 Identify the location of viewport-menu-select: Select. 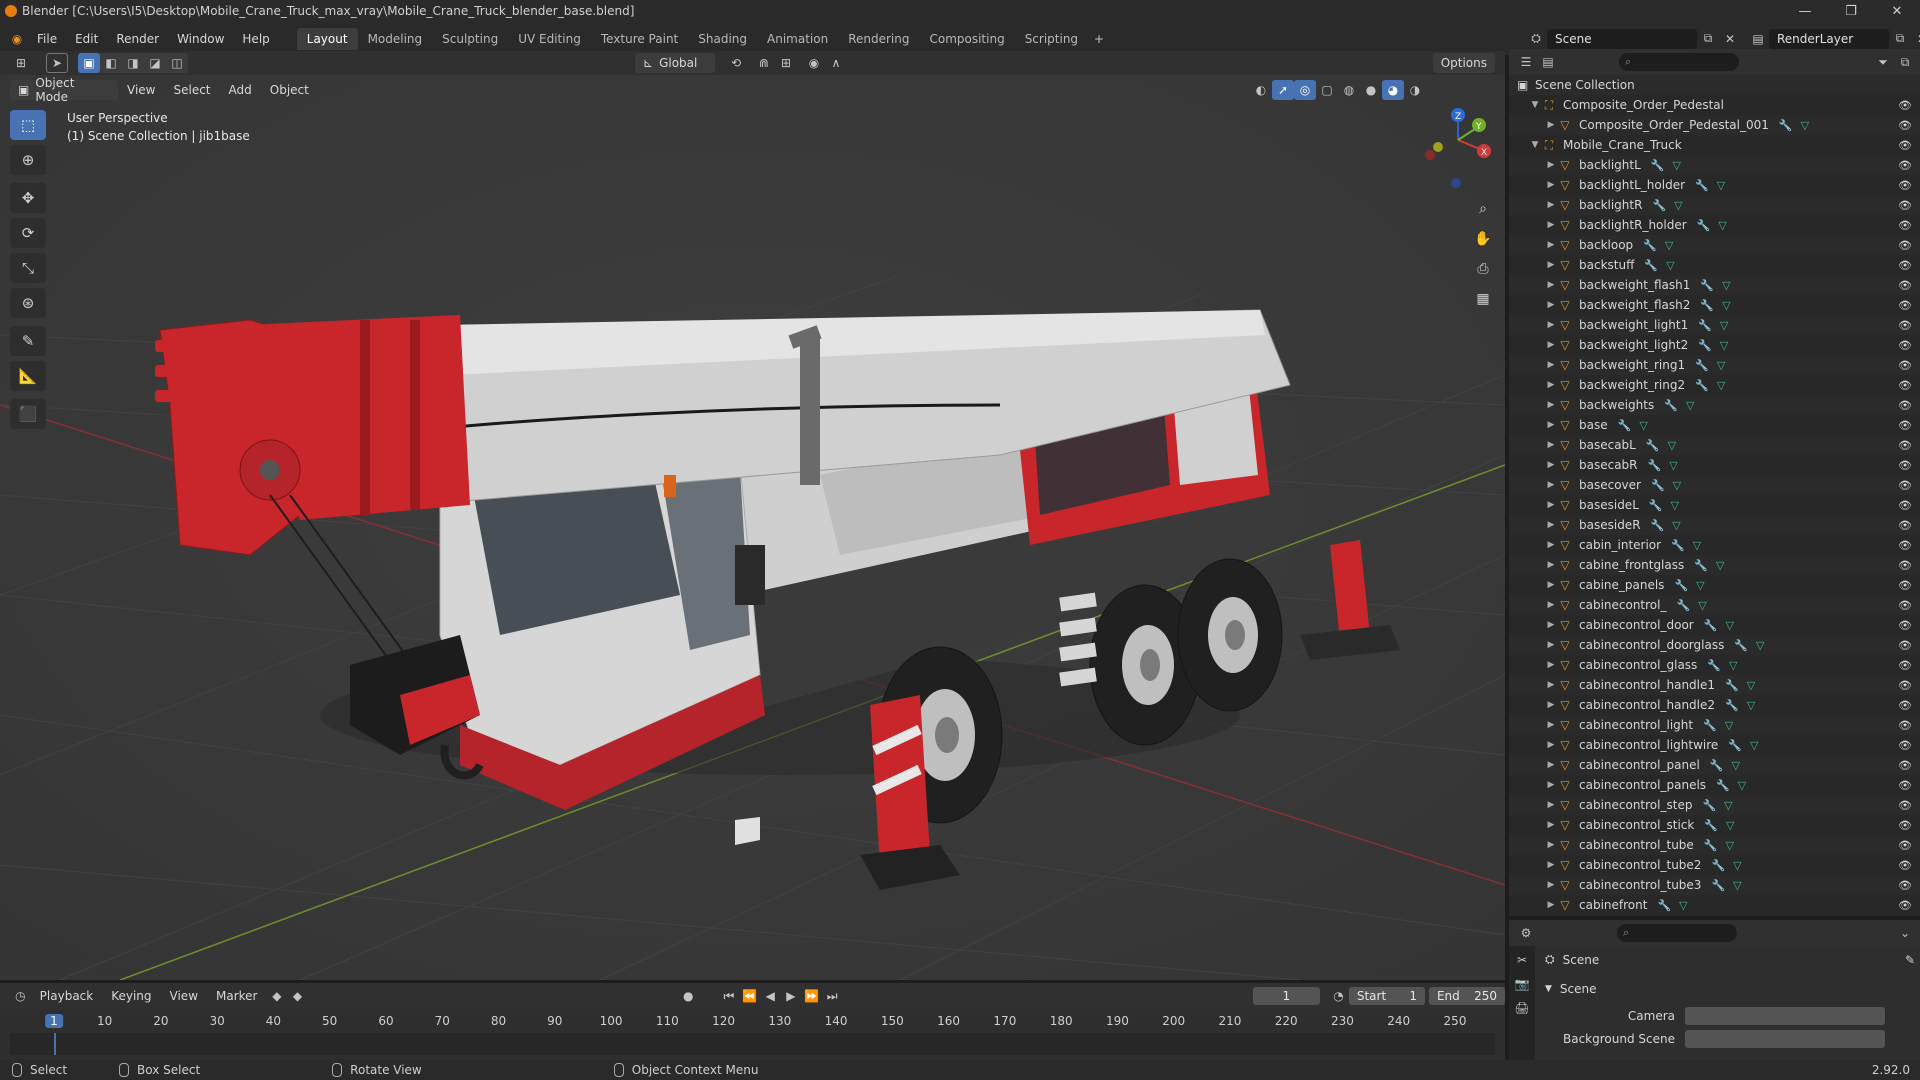
(191, 90).